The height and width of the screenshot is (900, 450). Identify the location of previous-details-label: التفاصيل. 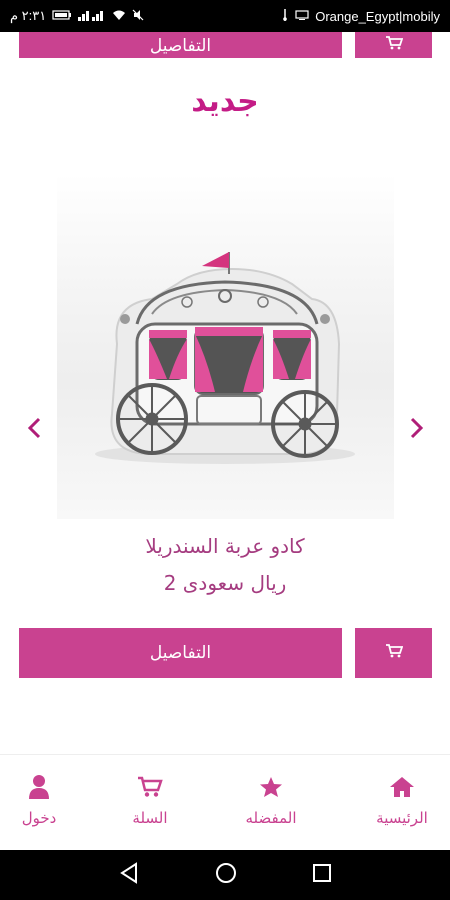
(180, 46).